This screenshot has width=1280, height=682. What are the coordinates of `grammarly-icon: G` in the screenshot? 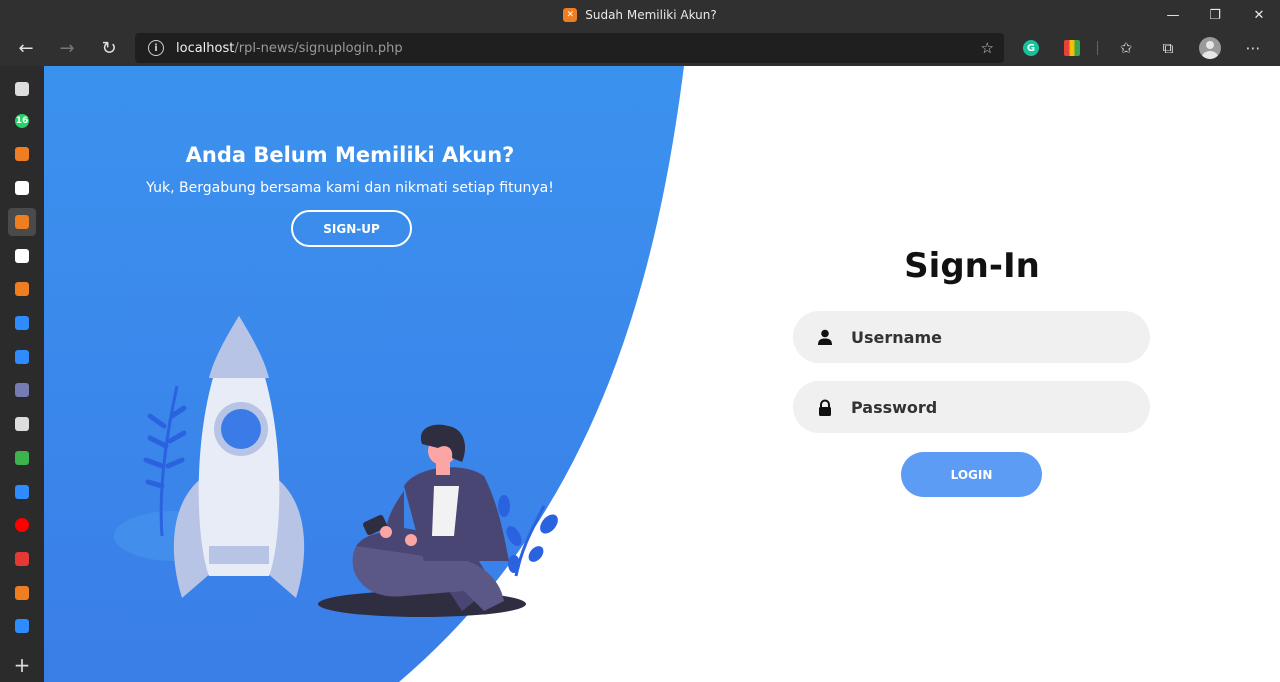 It's located at (1031, 48).